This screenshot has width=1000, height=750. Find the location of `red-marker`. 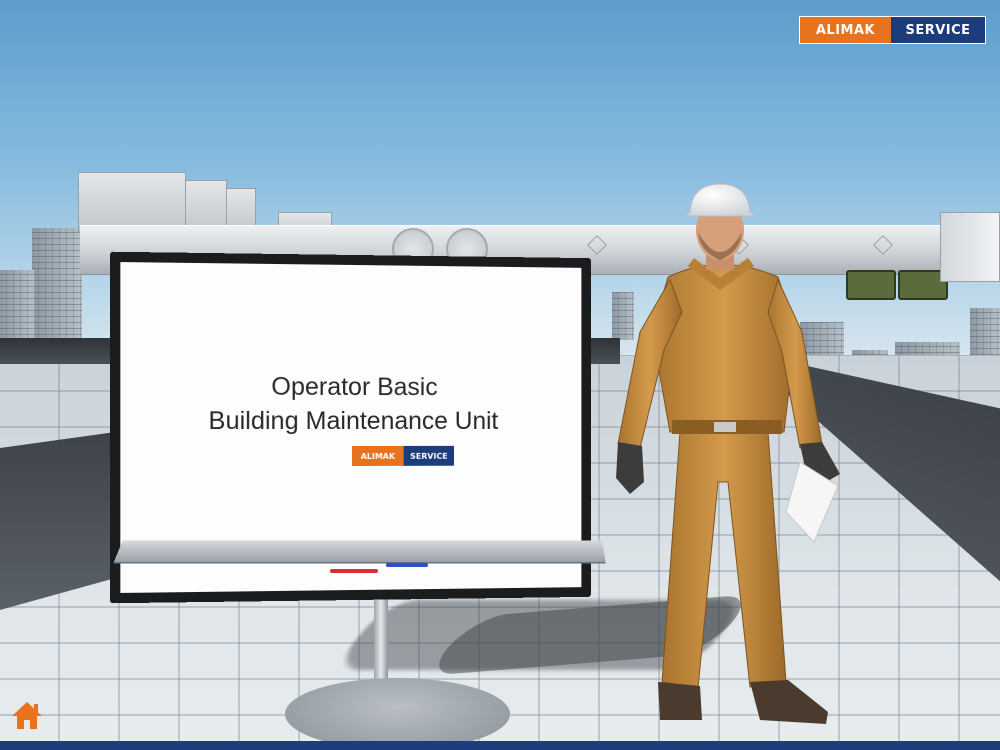

red-marker is located at coordinates (354, 571).